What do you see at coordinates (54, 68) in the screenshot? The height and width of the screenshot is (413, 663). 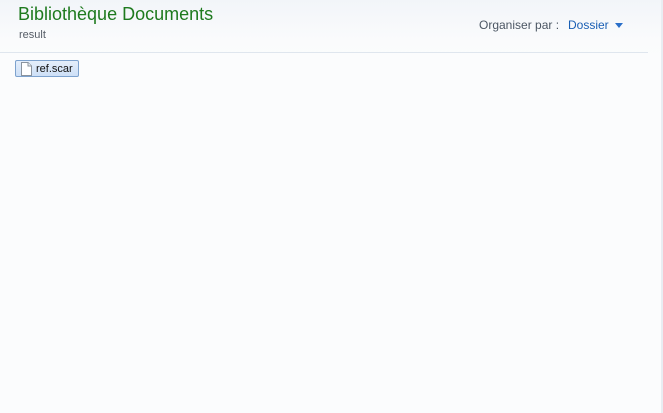 I see `file-name: ref.scar` at bounding box center [54, 68].